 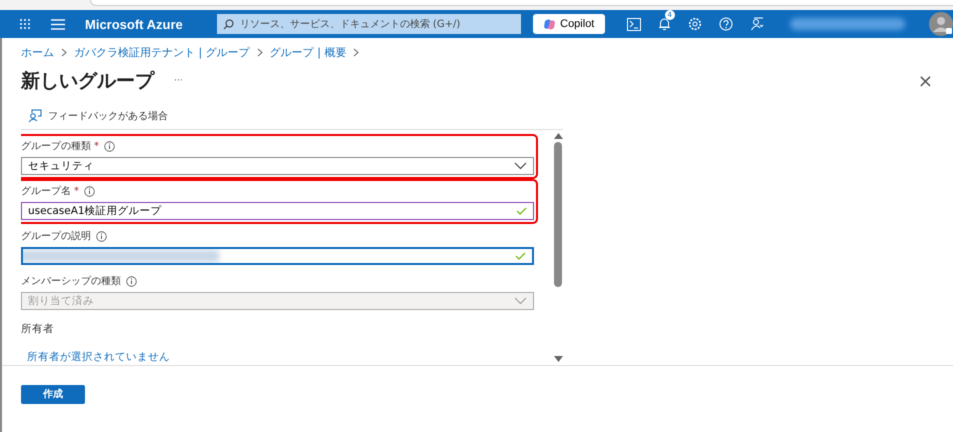 What do you see at coordinates (178, 81) in the screenshot?
I see `more-options-button: ···` at bounding box center [178, 81].